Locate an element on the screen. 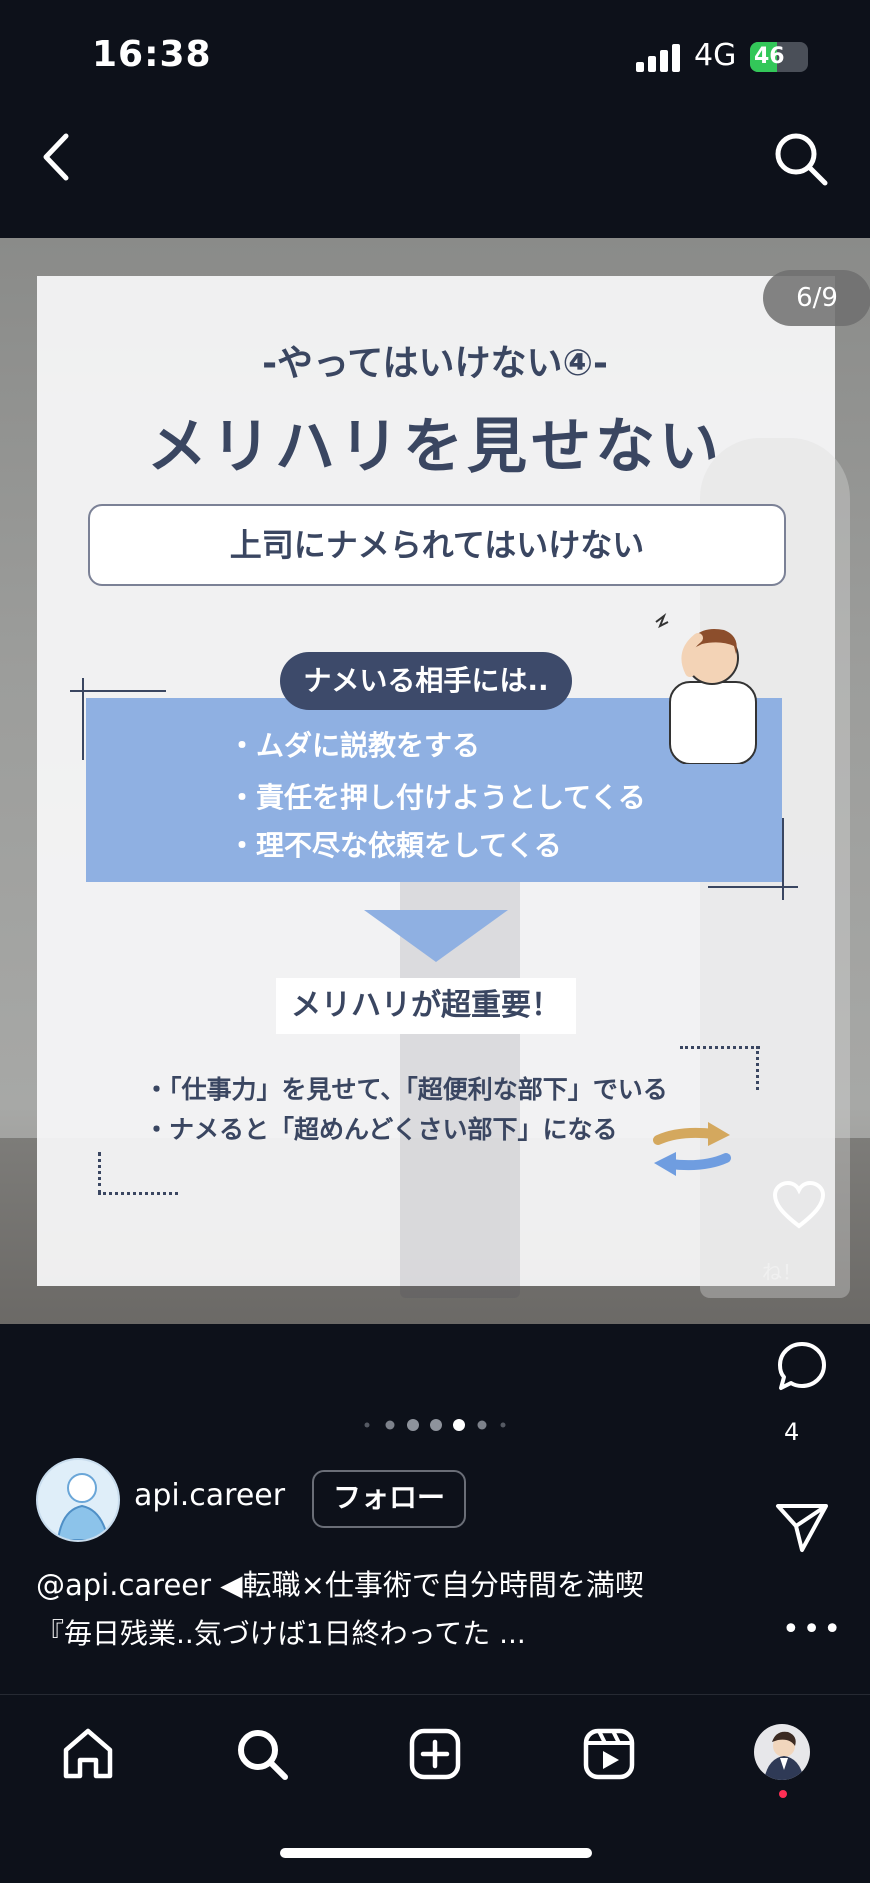 Image resolution: width=870 pixels, height=1883 pixels. comment-count: 4 is located at coordinates (792, 1432).